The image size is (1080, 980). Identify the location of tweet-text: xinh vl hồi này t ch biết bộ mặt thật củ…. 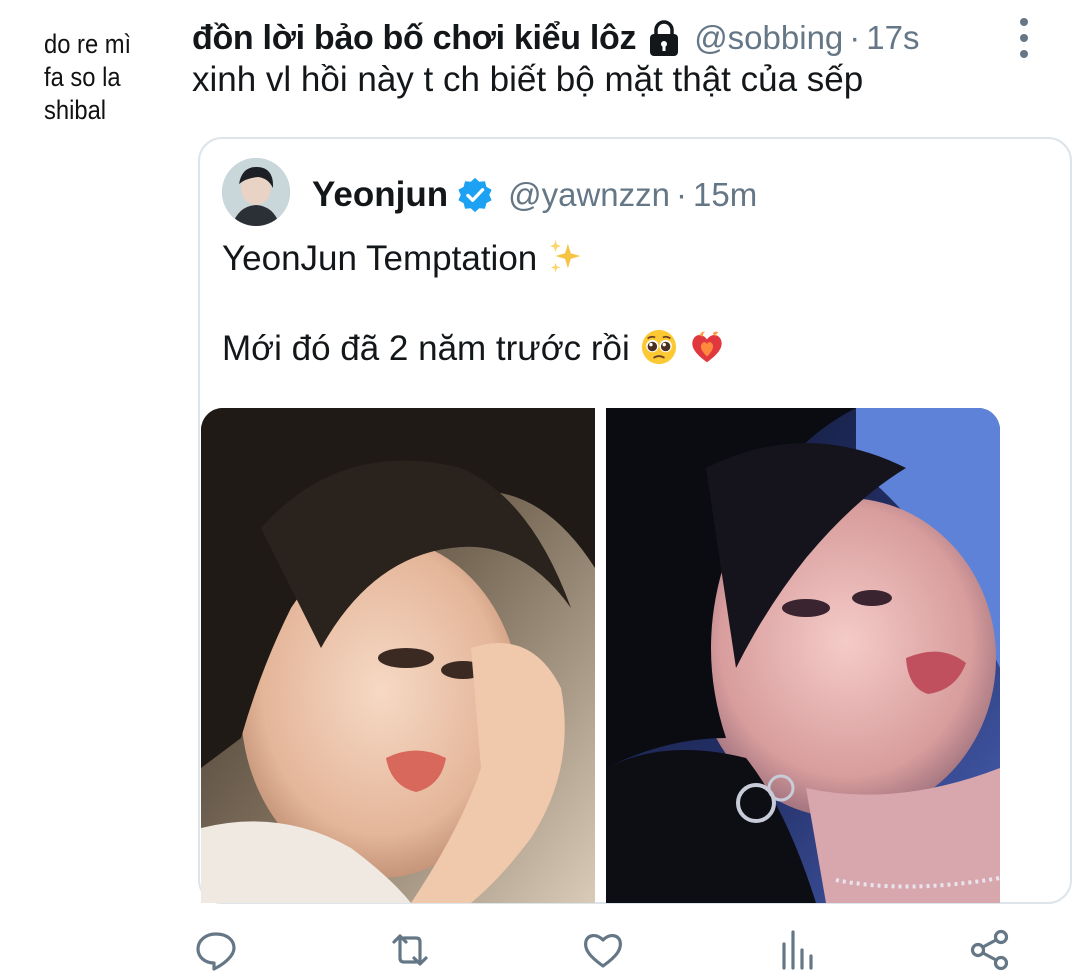
(528, 79).